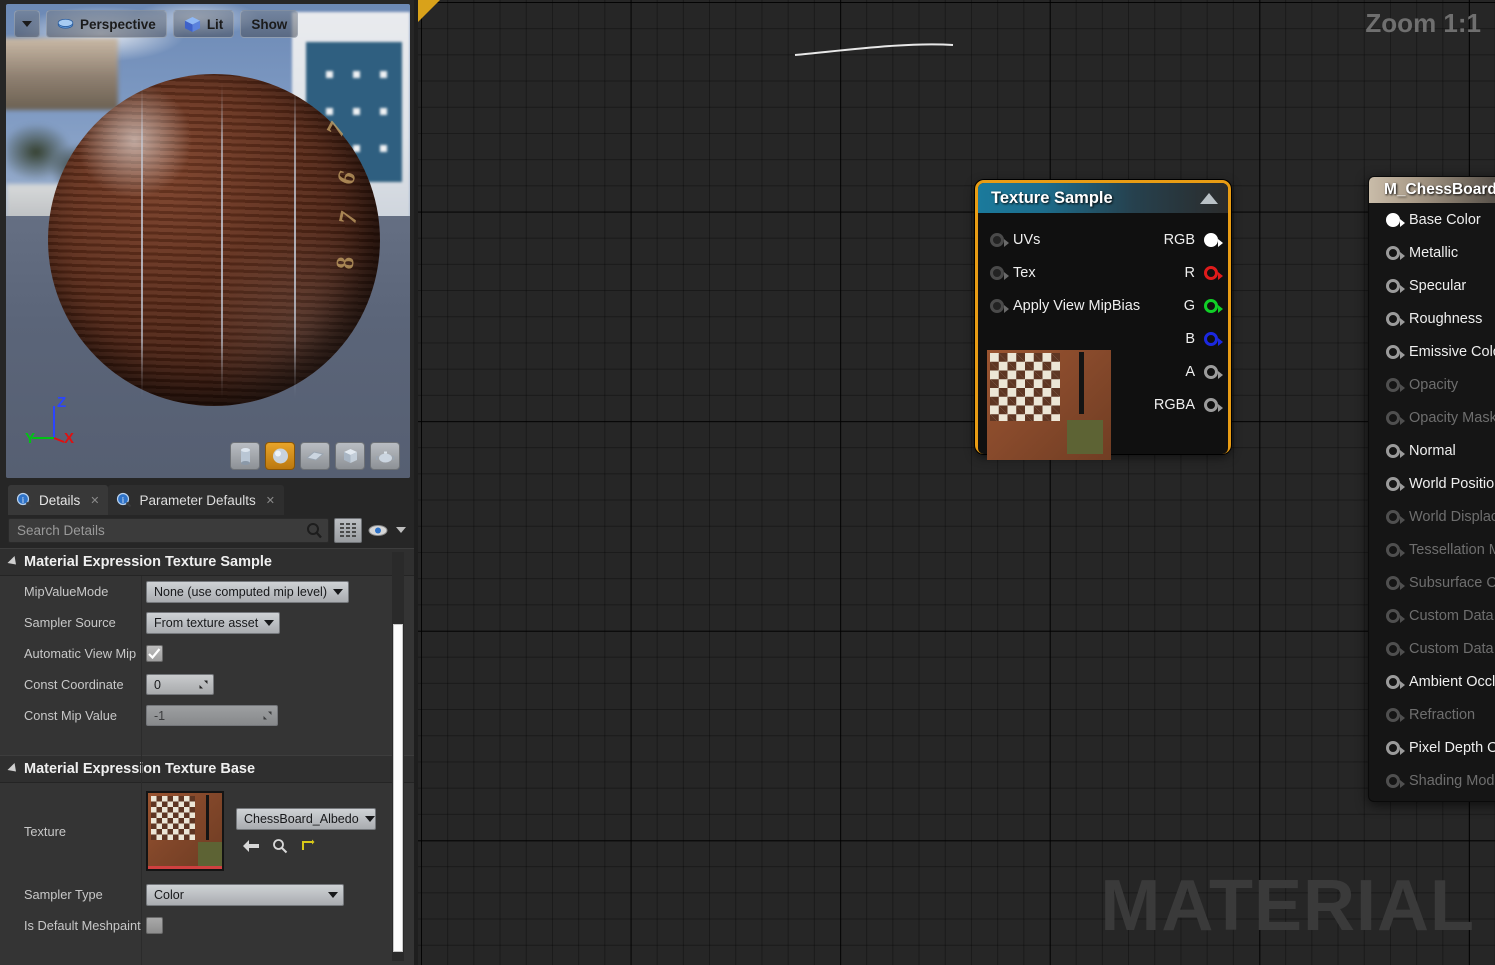  Describe the element at coordinates (1103, 198) in the screenshot. I see `node-texture-sample-header: Texture Sample` at that location.